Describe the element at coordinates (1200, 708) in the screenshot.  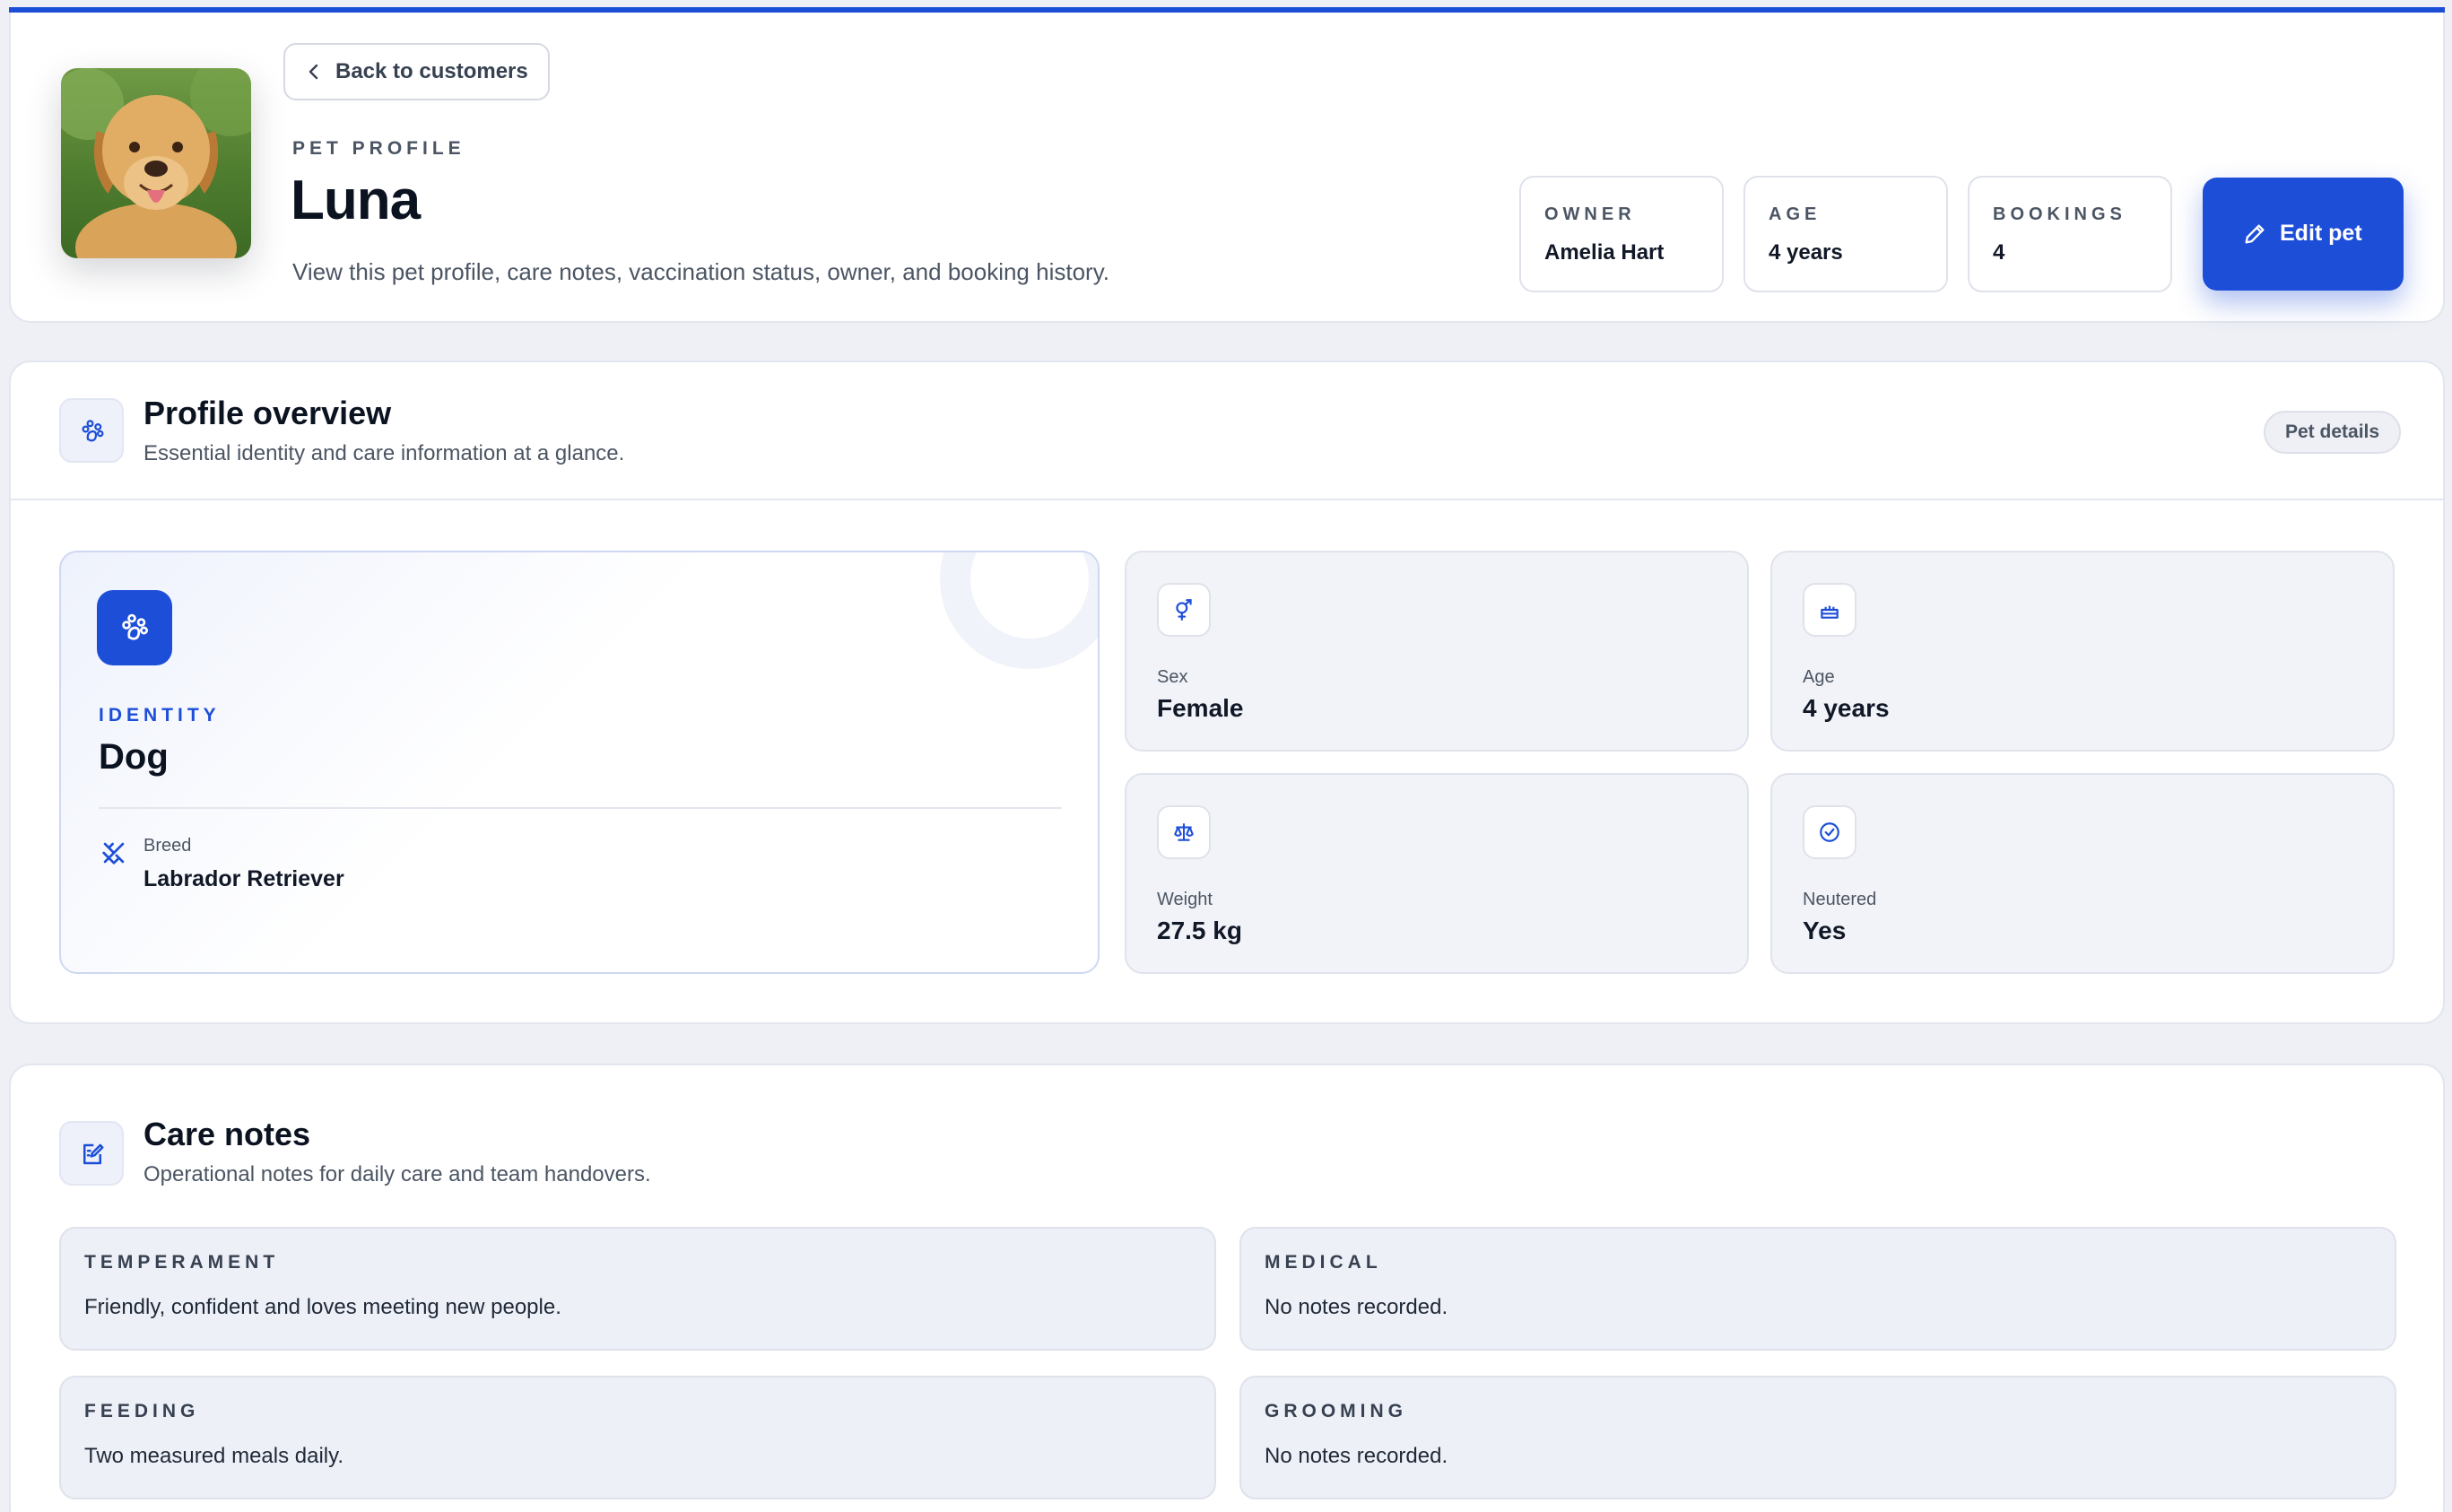
I see `attribute-value: Female` at that location.